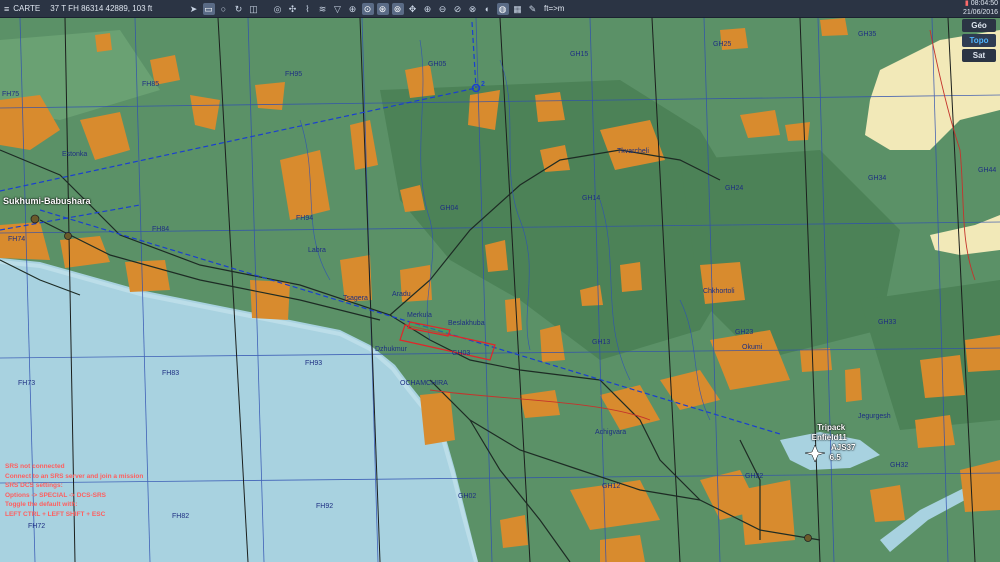  What do you see at coordinates (160, 229) in the screenshot?
I see `grid-label: FH84` at bounding box center [160, 229].